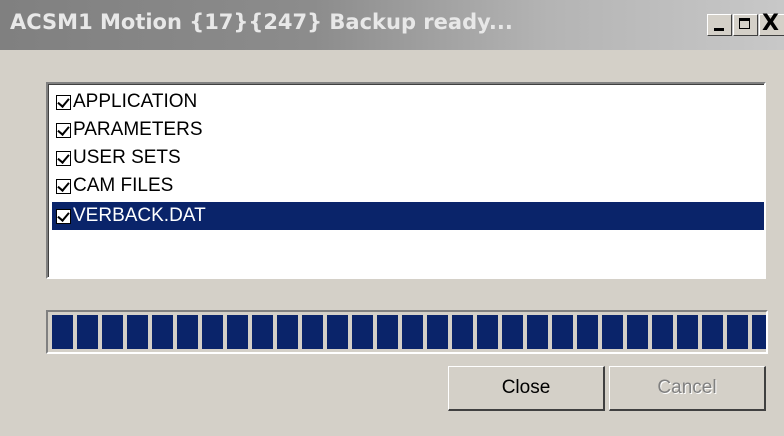 The height and width of the screenshot is (436, 784). Describe the element at coordinates (526, 388) in the screenshot. I see `close-button: Close` at that location.